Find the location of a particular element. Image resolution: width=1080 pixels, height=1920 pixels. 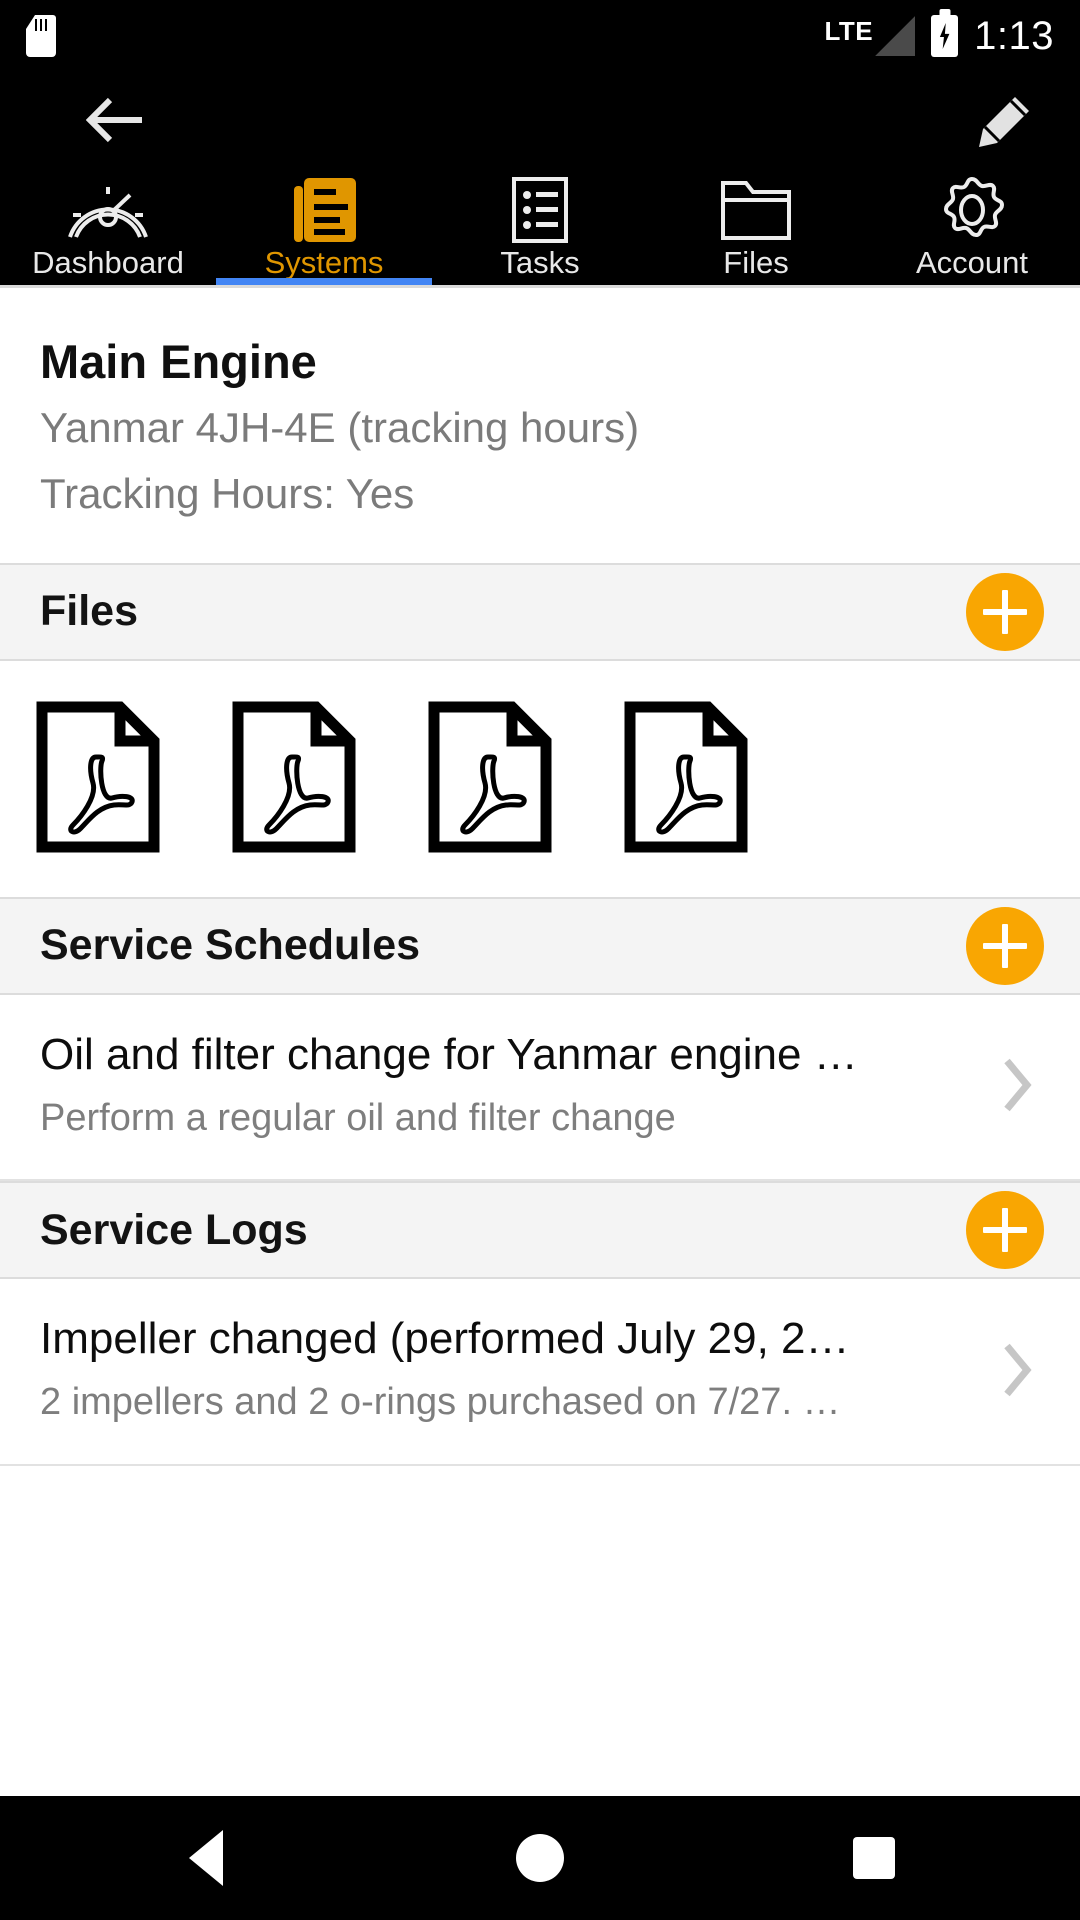

tab-tasks: Tasks is located at coordinates (540, 231).